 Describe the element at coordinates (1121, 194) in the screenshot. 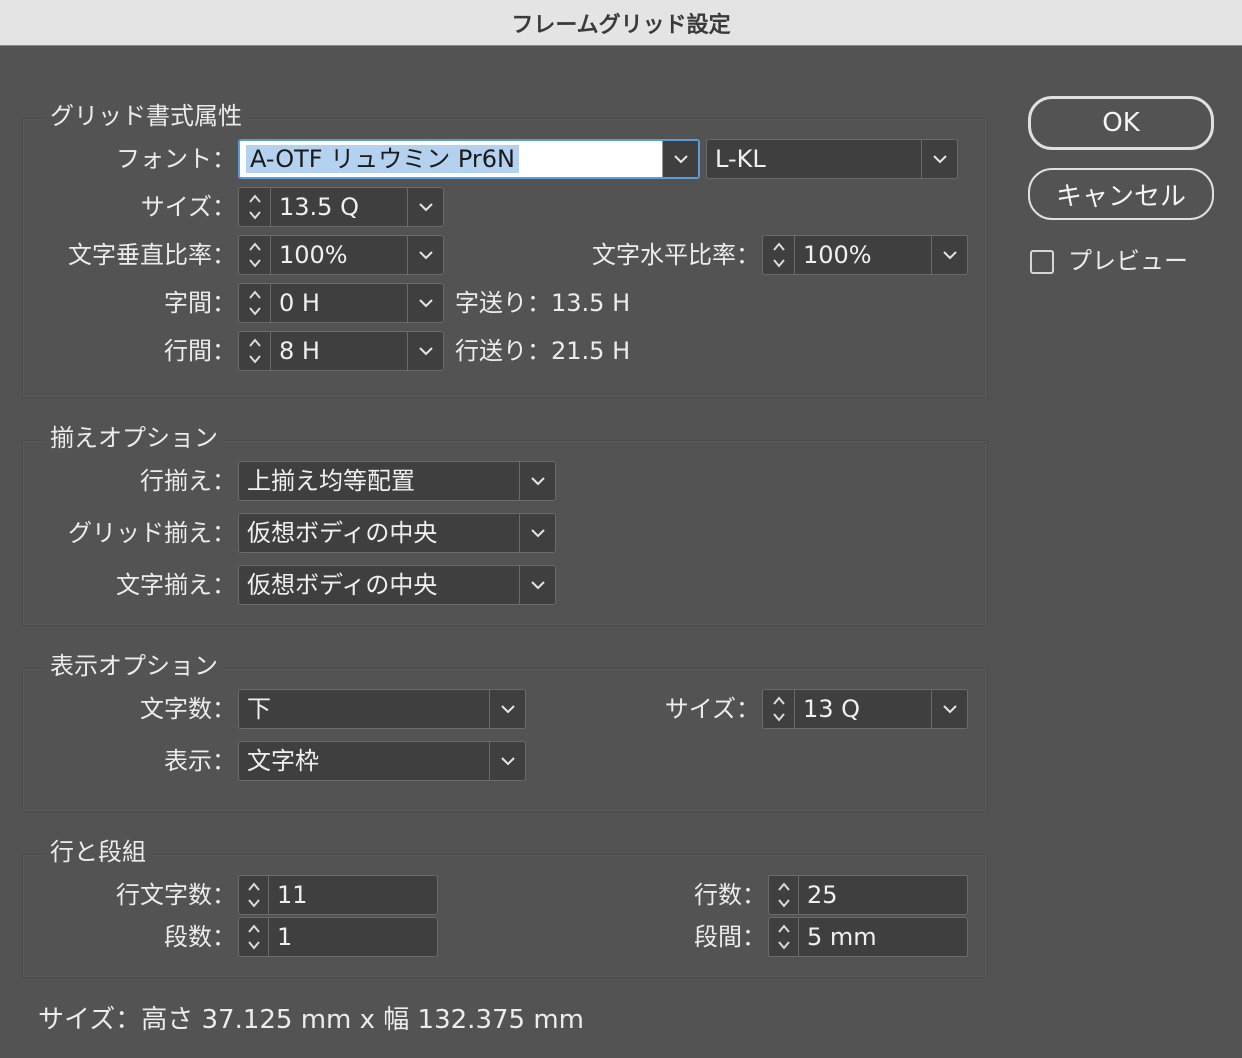

I see `cancel-button: キャンセル` at that location.